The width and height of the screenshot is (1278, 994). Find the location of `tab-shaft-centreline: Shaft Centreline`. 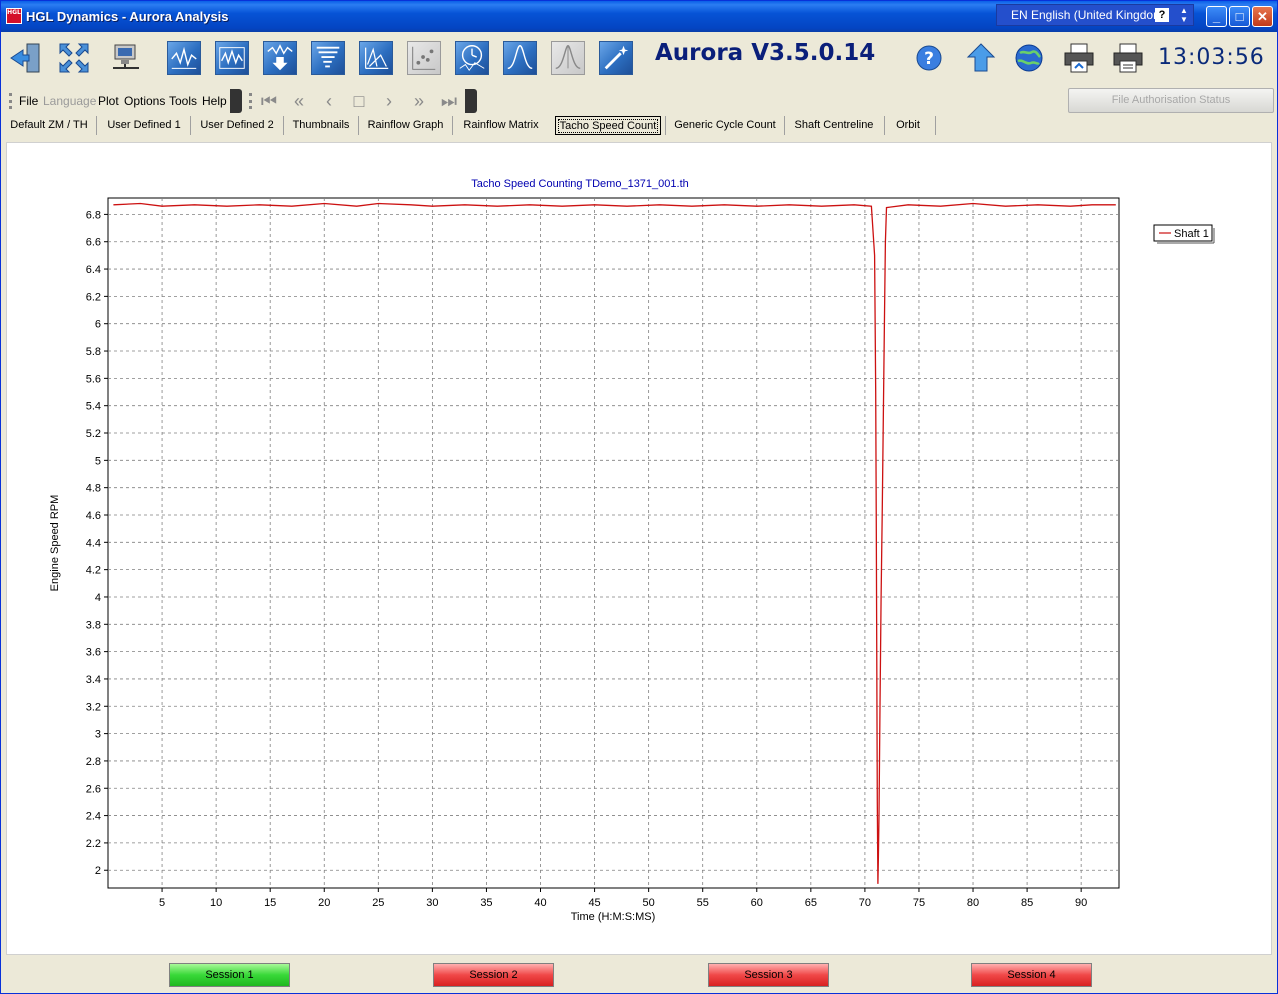

tab-shaft-centreline: Shaft Centreline is located at coordinates (834, 125).